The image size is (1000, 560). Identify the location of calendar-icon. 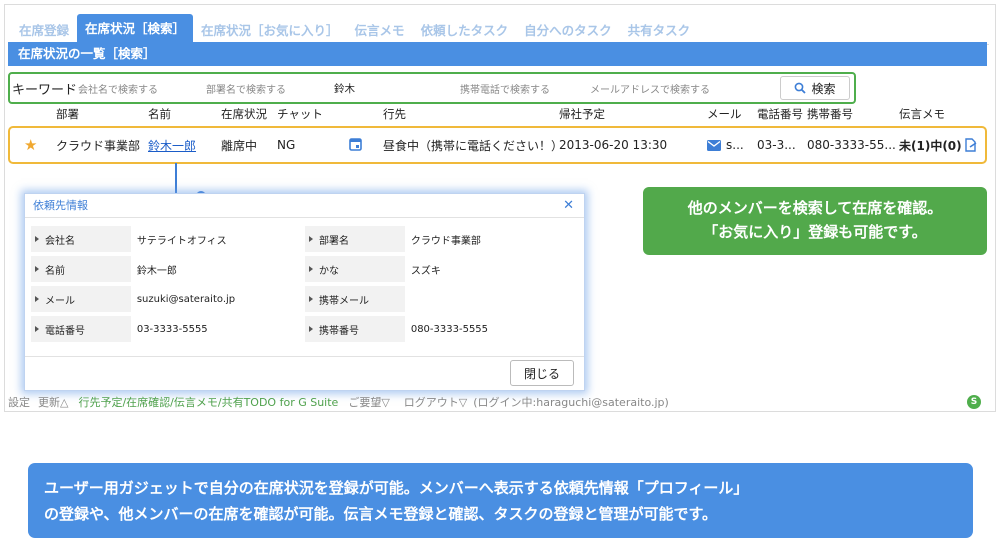
(366, 145).